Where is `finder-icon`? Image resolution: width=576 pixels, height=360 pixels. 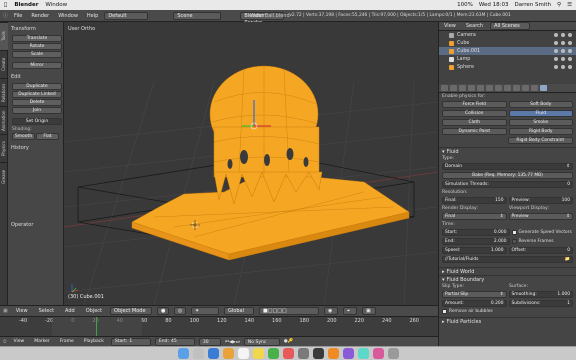 finder-icon is located at coordinates (183, 353).